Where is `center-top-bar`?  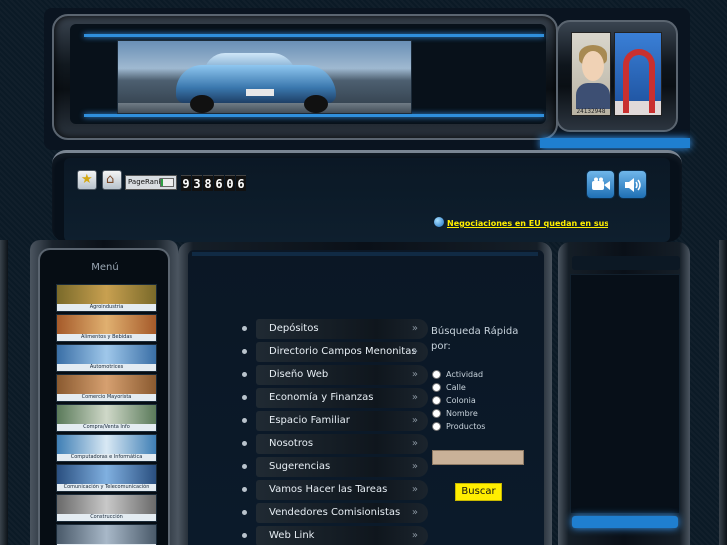 center-top-bar is located at coordinates (365, 254).